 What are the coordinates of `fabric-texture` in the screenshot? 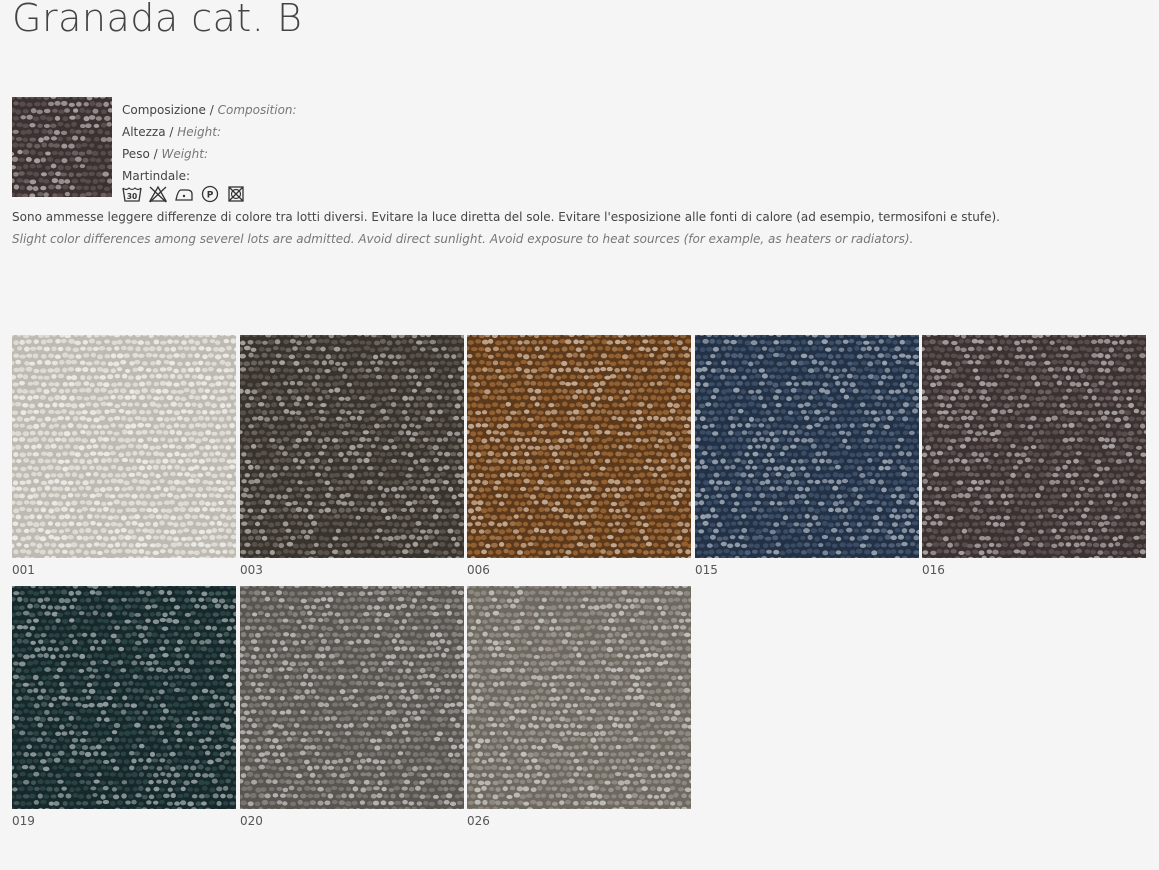 It's located at (63, 149).